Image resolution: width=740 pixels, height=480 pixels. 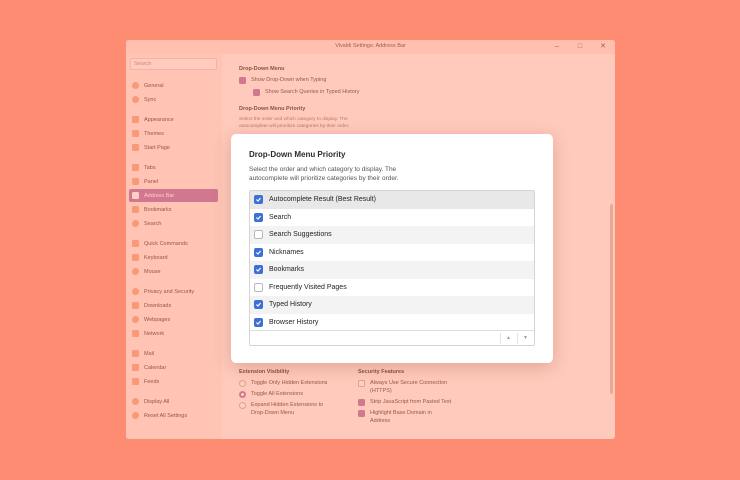 I want to click on list-item-search-suggestions: Search Suggestions, so click(x=392, y=235).